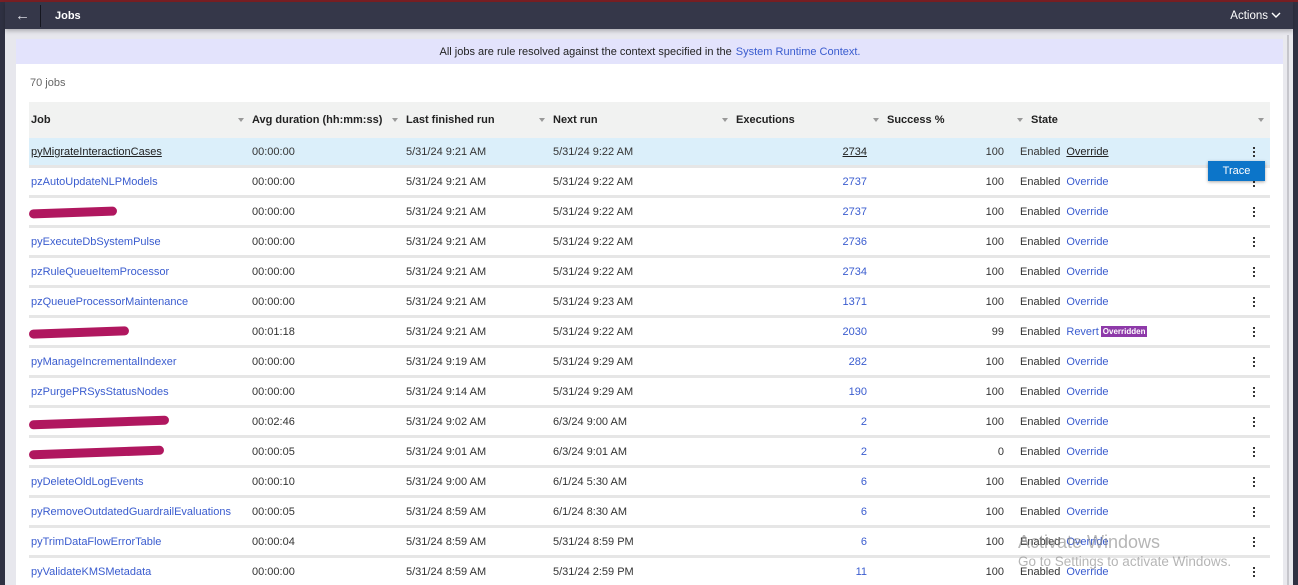  Describe the element at coordinates (957, 120) in the screenshot. I see `column-header-success-percent: Success %` at that location.